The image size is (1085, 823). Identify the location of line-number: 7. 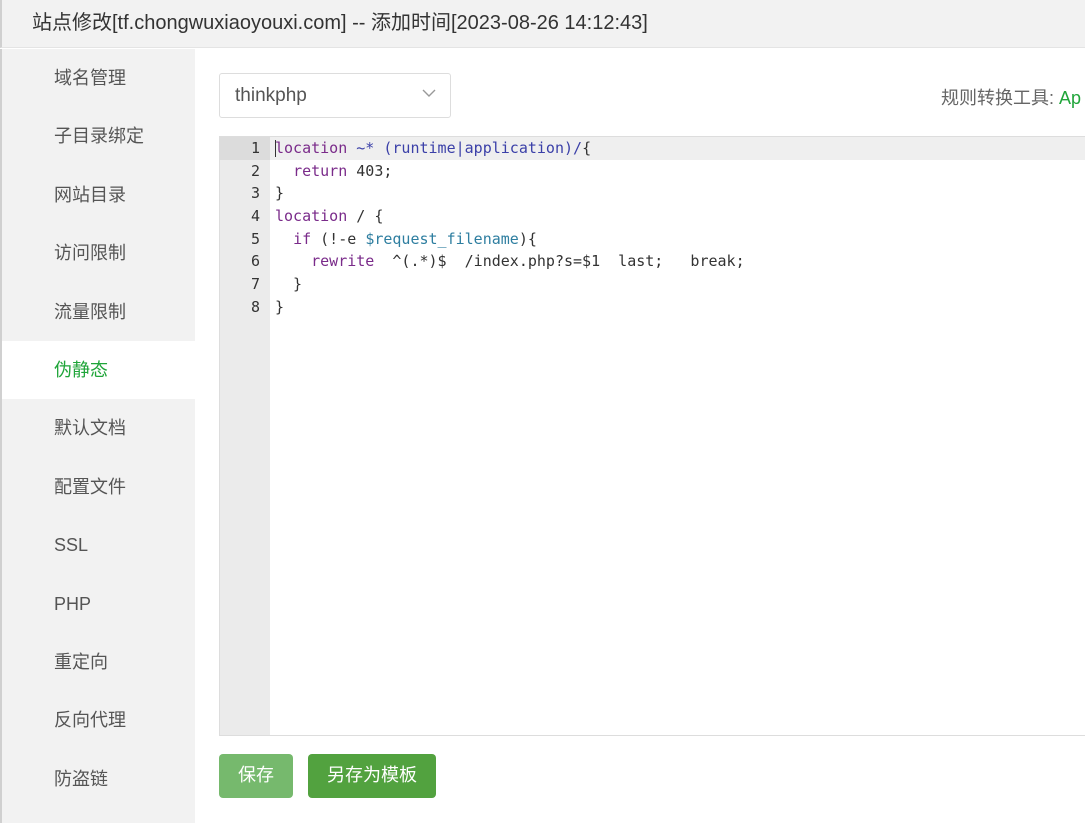
(255, 284).